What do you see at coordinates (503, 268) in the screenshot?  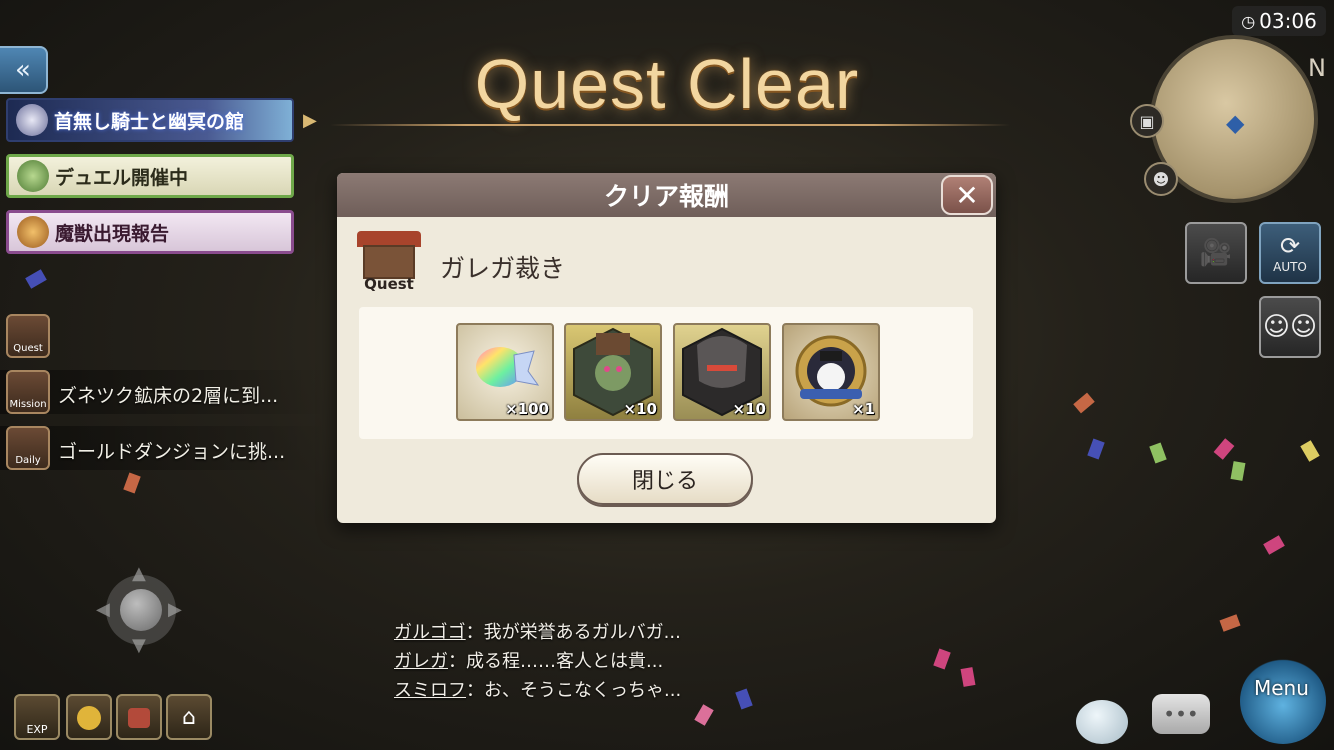 I see `quest-name: ガレガ裁き` at bounding box center [503, 268].